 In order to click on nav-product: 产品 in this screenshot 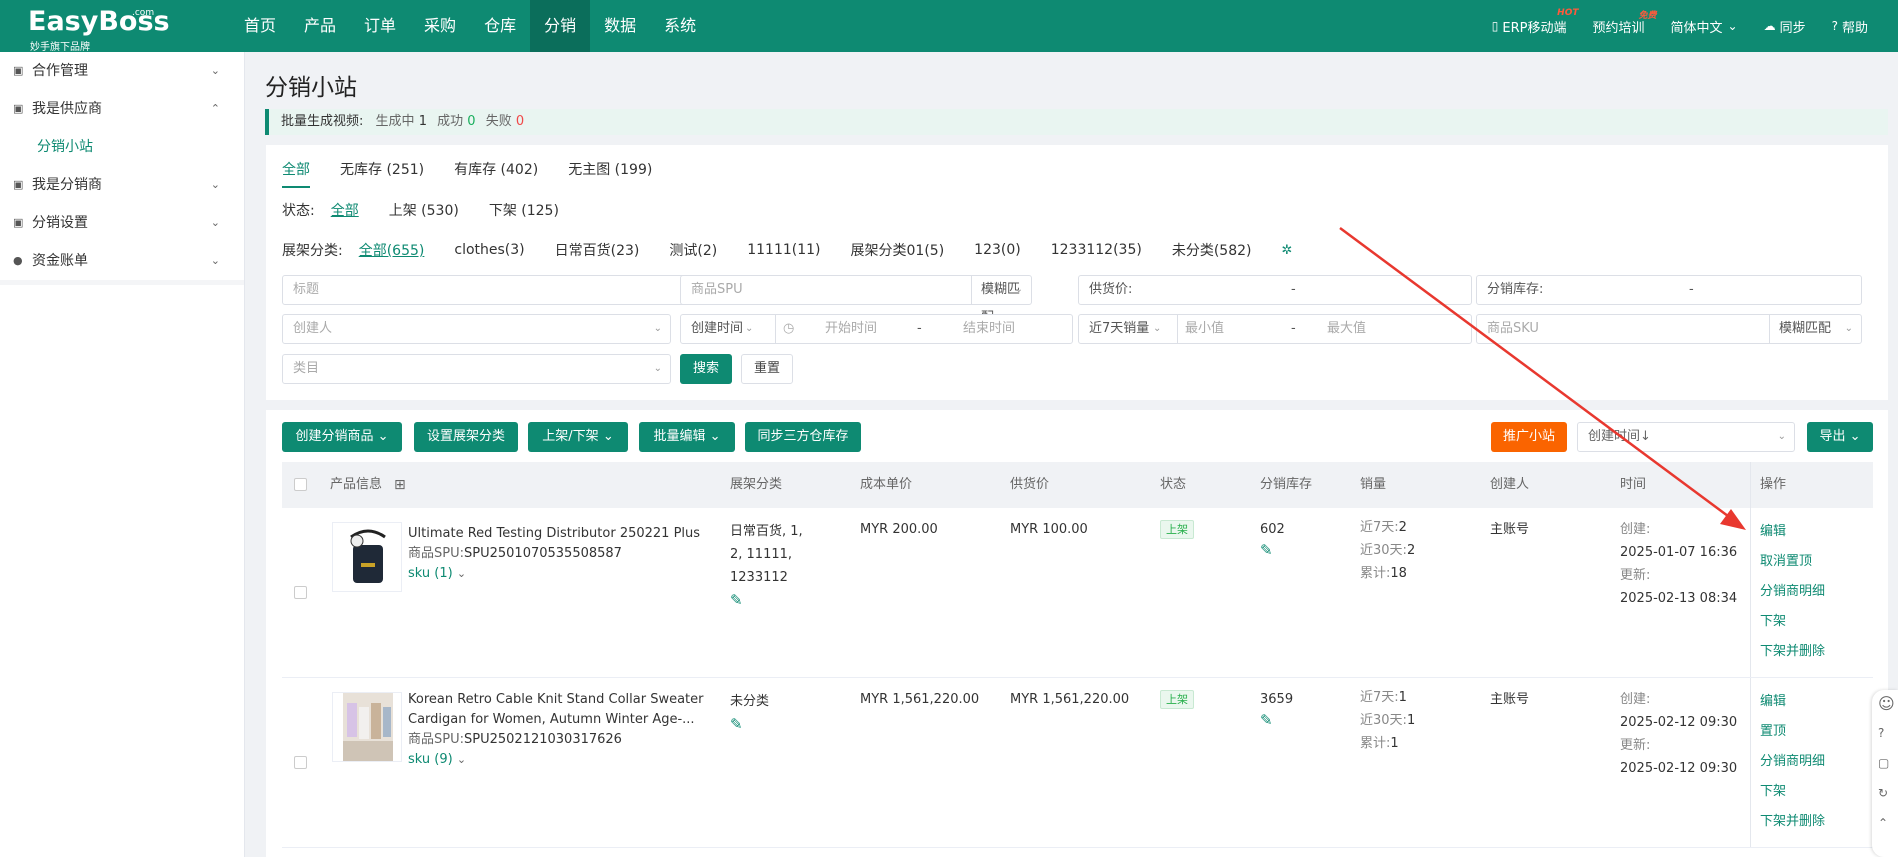, I will do `click(320, 26)`.